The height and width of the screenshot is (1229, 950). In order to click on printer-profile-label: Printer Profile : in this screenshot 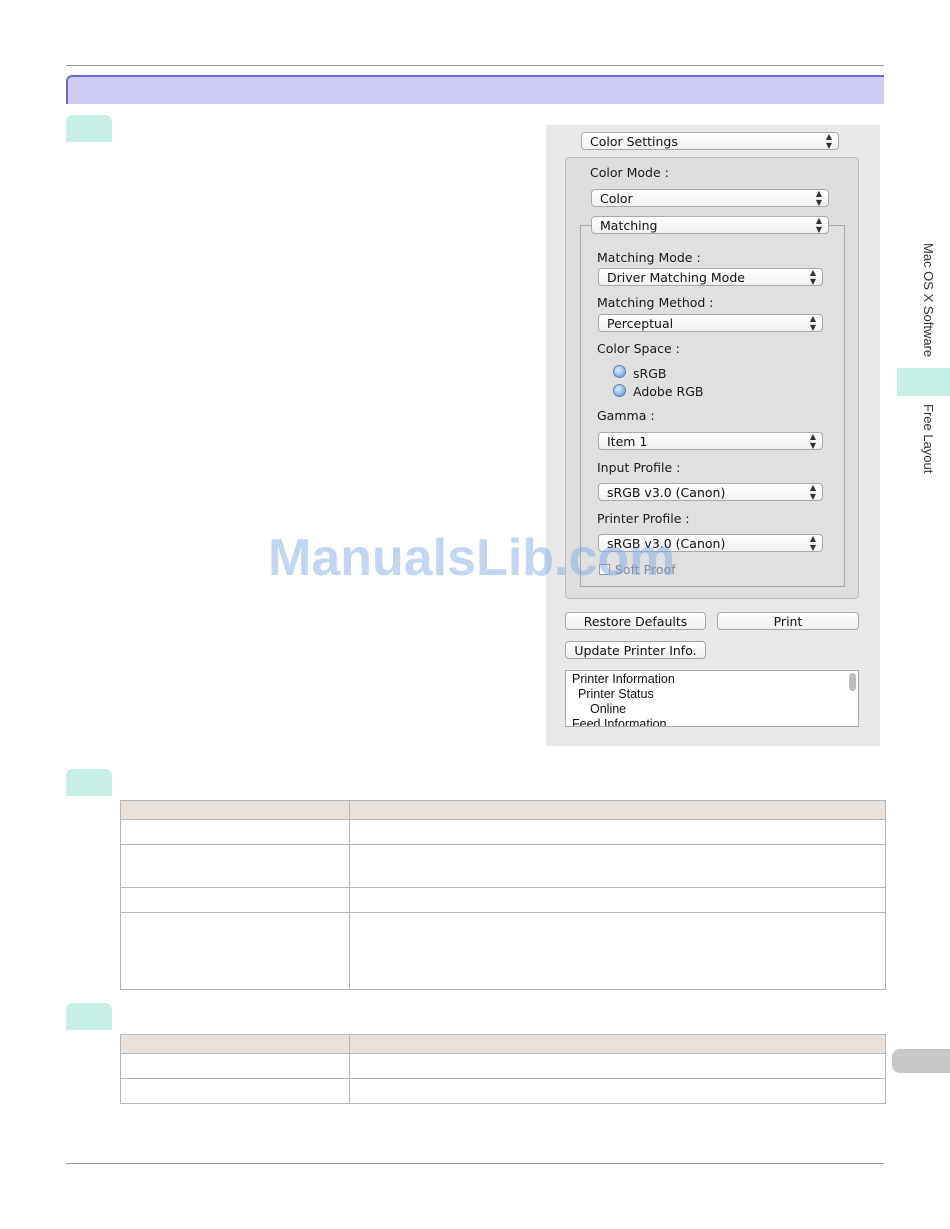, I will do `click(643, 518)`.